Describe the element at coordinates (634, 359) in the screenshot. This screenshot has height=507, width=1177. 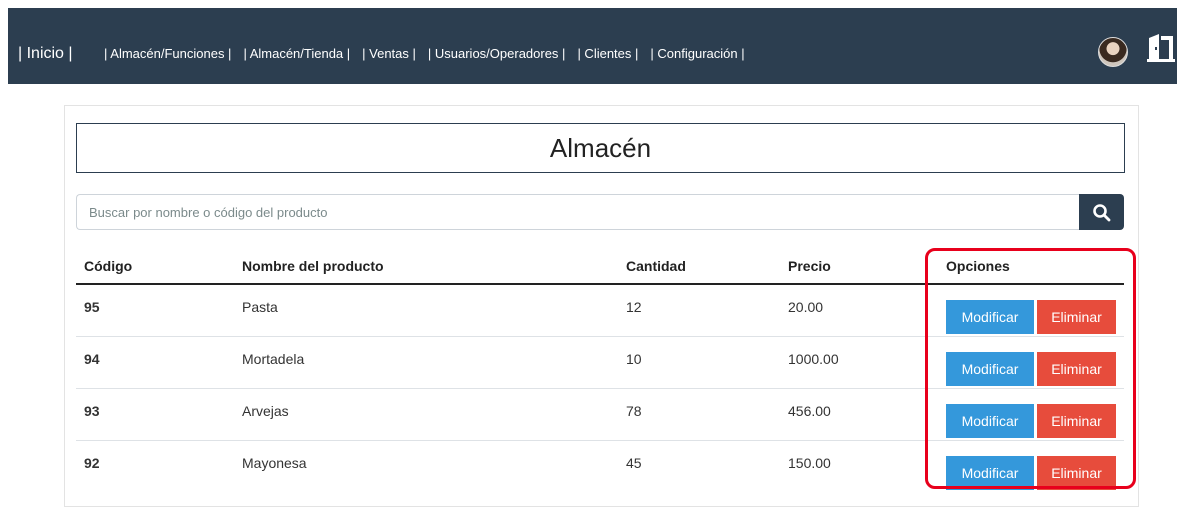
I see `product-quantity: 10` at that location.